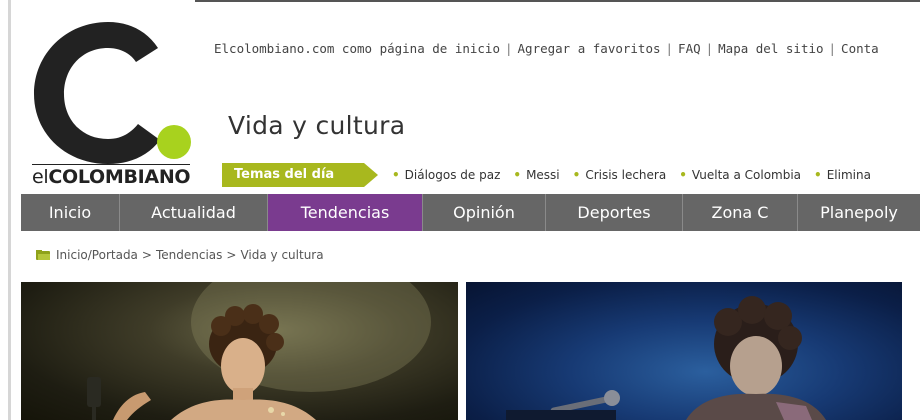 This screenshot has width=920, height=420. Describe the element at coordinates (282, 255) in the screenshot. I see `breadcrumb-item-current: Vida y cultura` at that location.